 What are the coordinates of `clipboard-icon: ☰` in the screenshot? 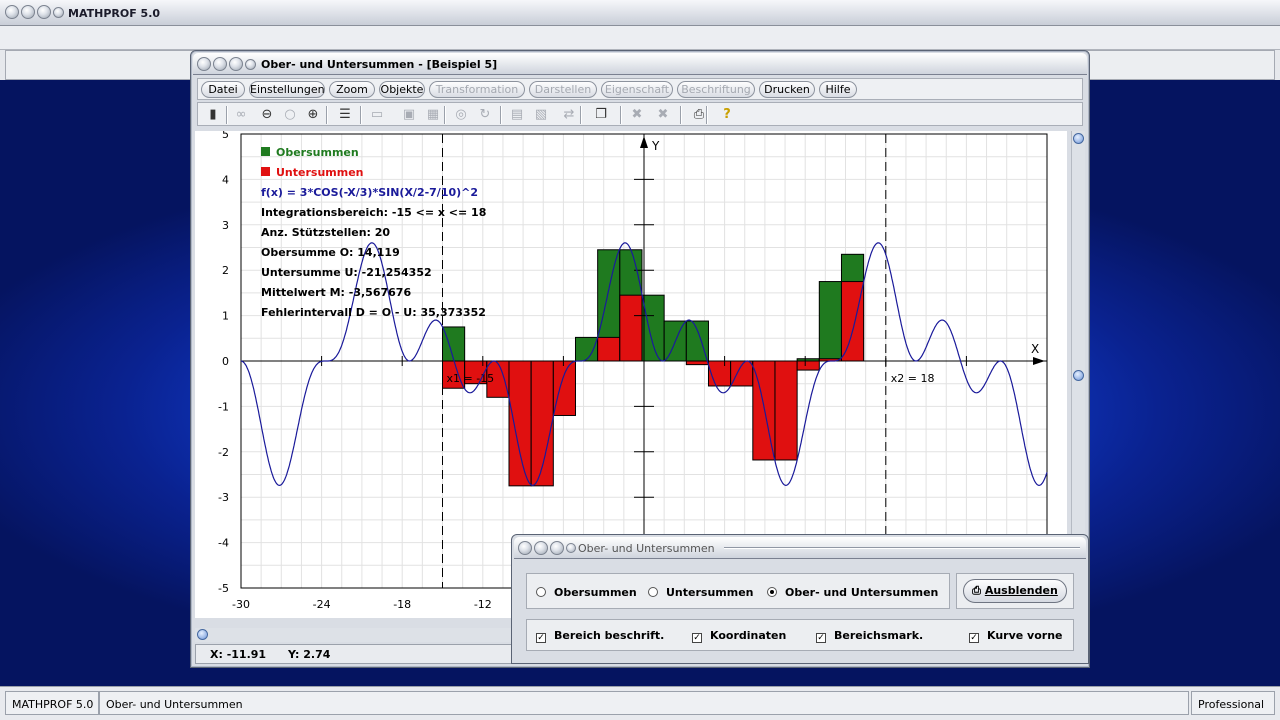 It's located at (345, 115).